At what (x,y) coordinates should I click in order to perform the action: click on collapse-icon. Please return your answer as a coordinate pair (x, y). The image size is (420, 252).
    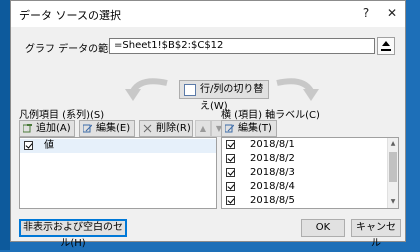
    Looking at the image, I should click on (386, 46).